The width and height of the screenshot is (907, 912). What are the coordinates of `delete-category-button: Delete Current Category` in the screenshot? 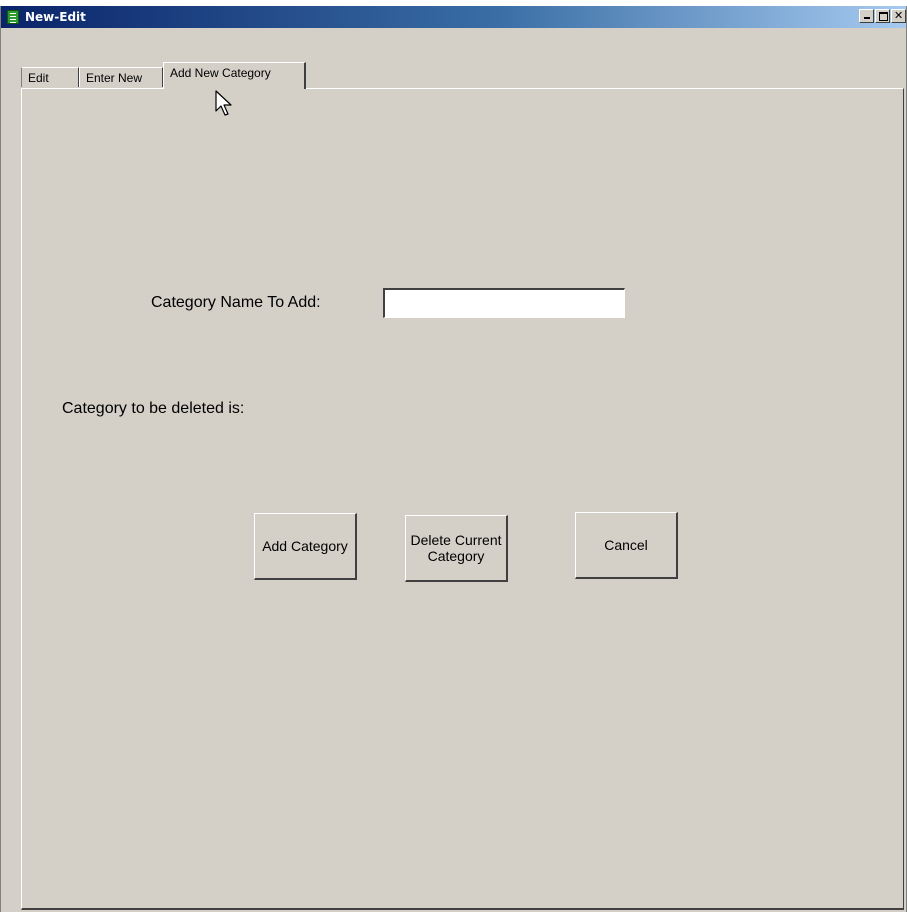 It's located at (456, 548).